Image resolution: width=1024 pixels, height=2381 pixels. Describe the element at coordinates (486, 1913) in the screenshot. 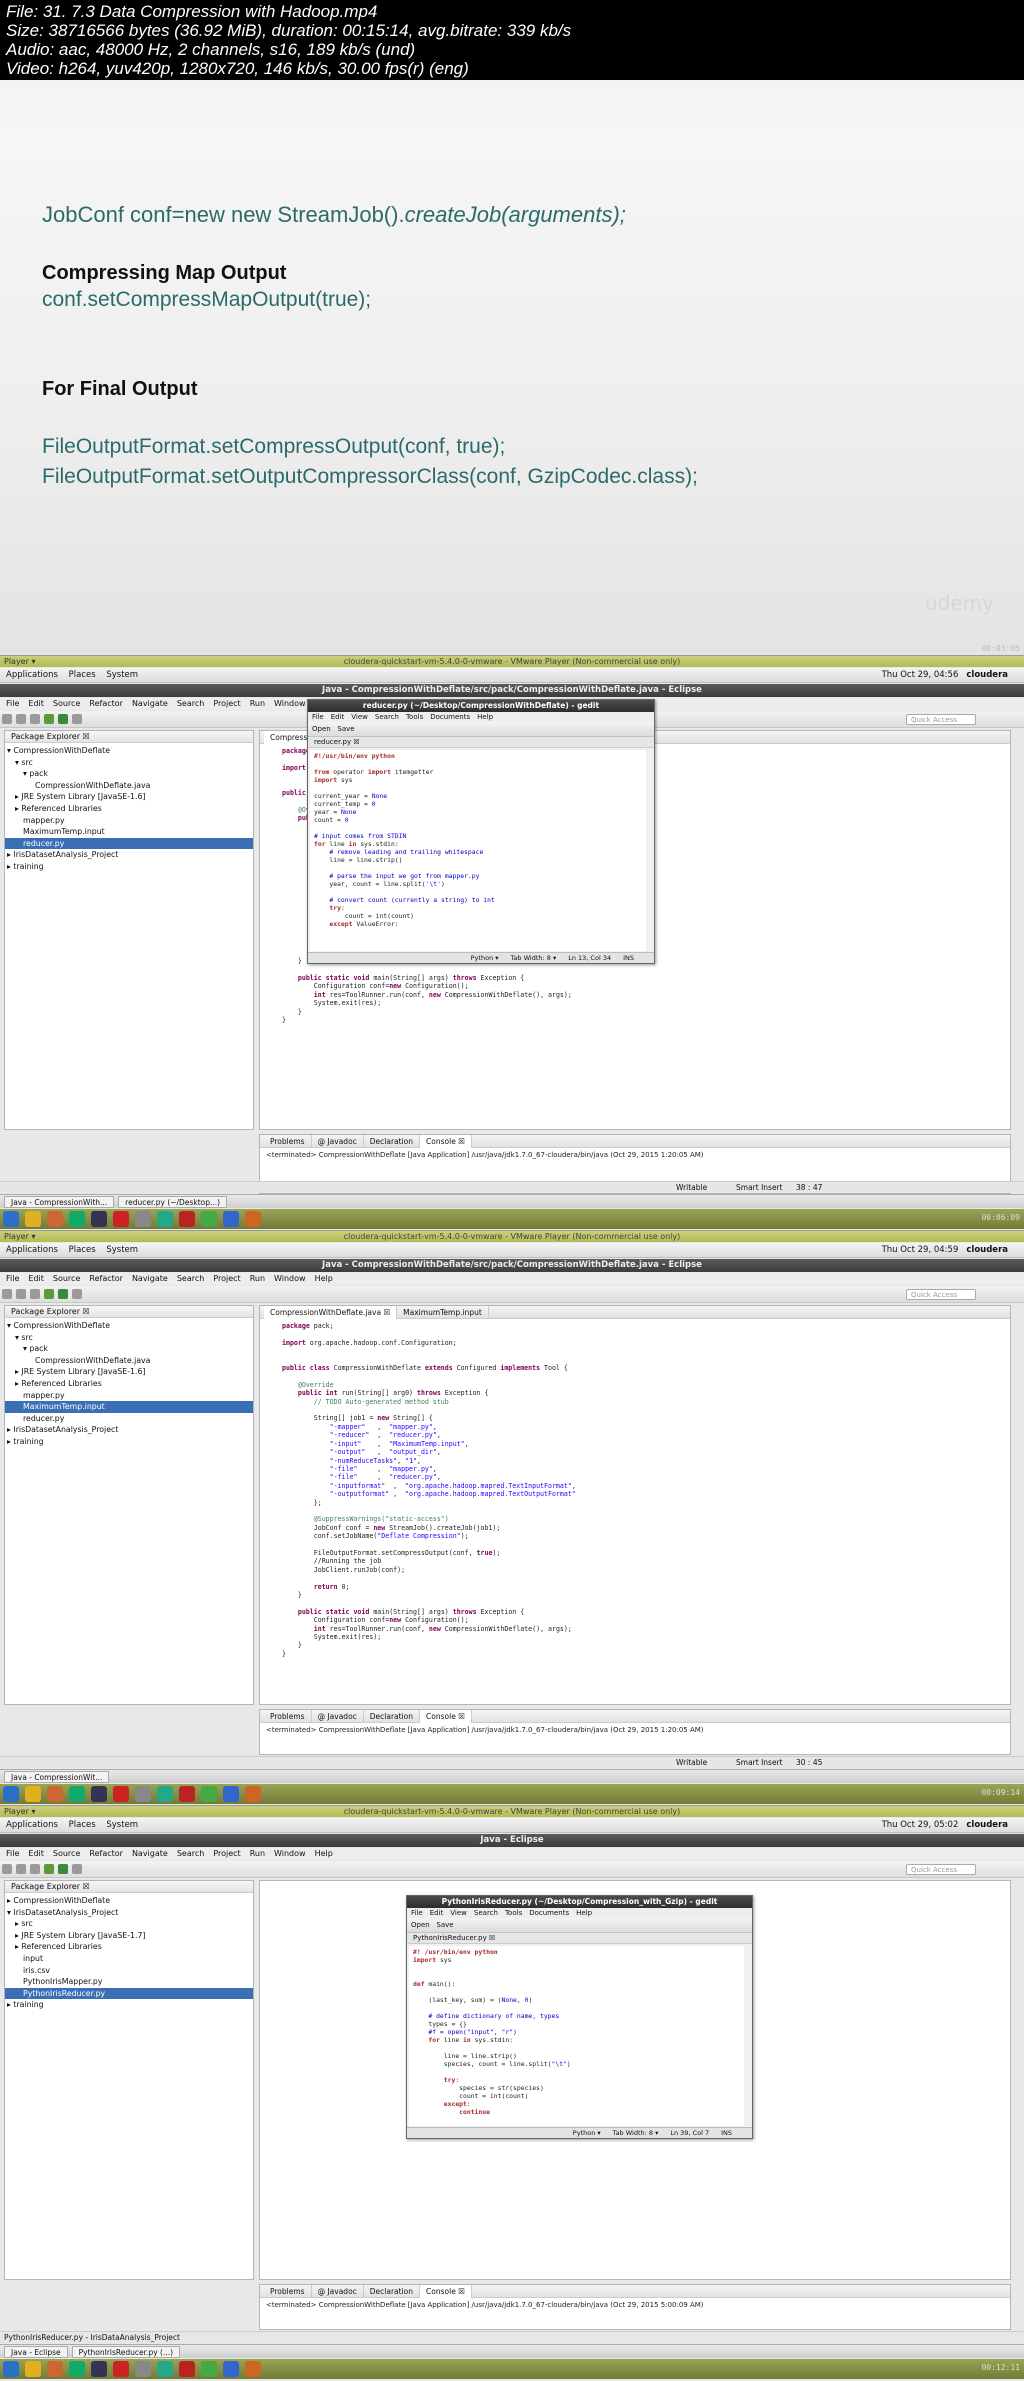

I see `gedit-menu-search: Search` at that location.